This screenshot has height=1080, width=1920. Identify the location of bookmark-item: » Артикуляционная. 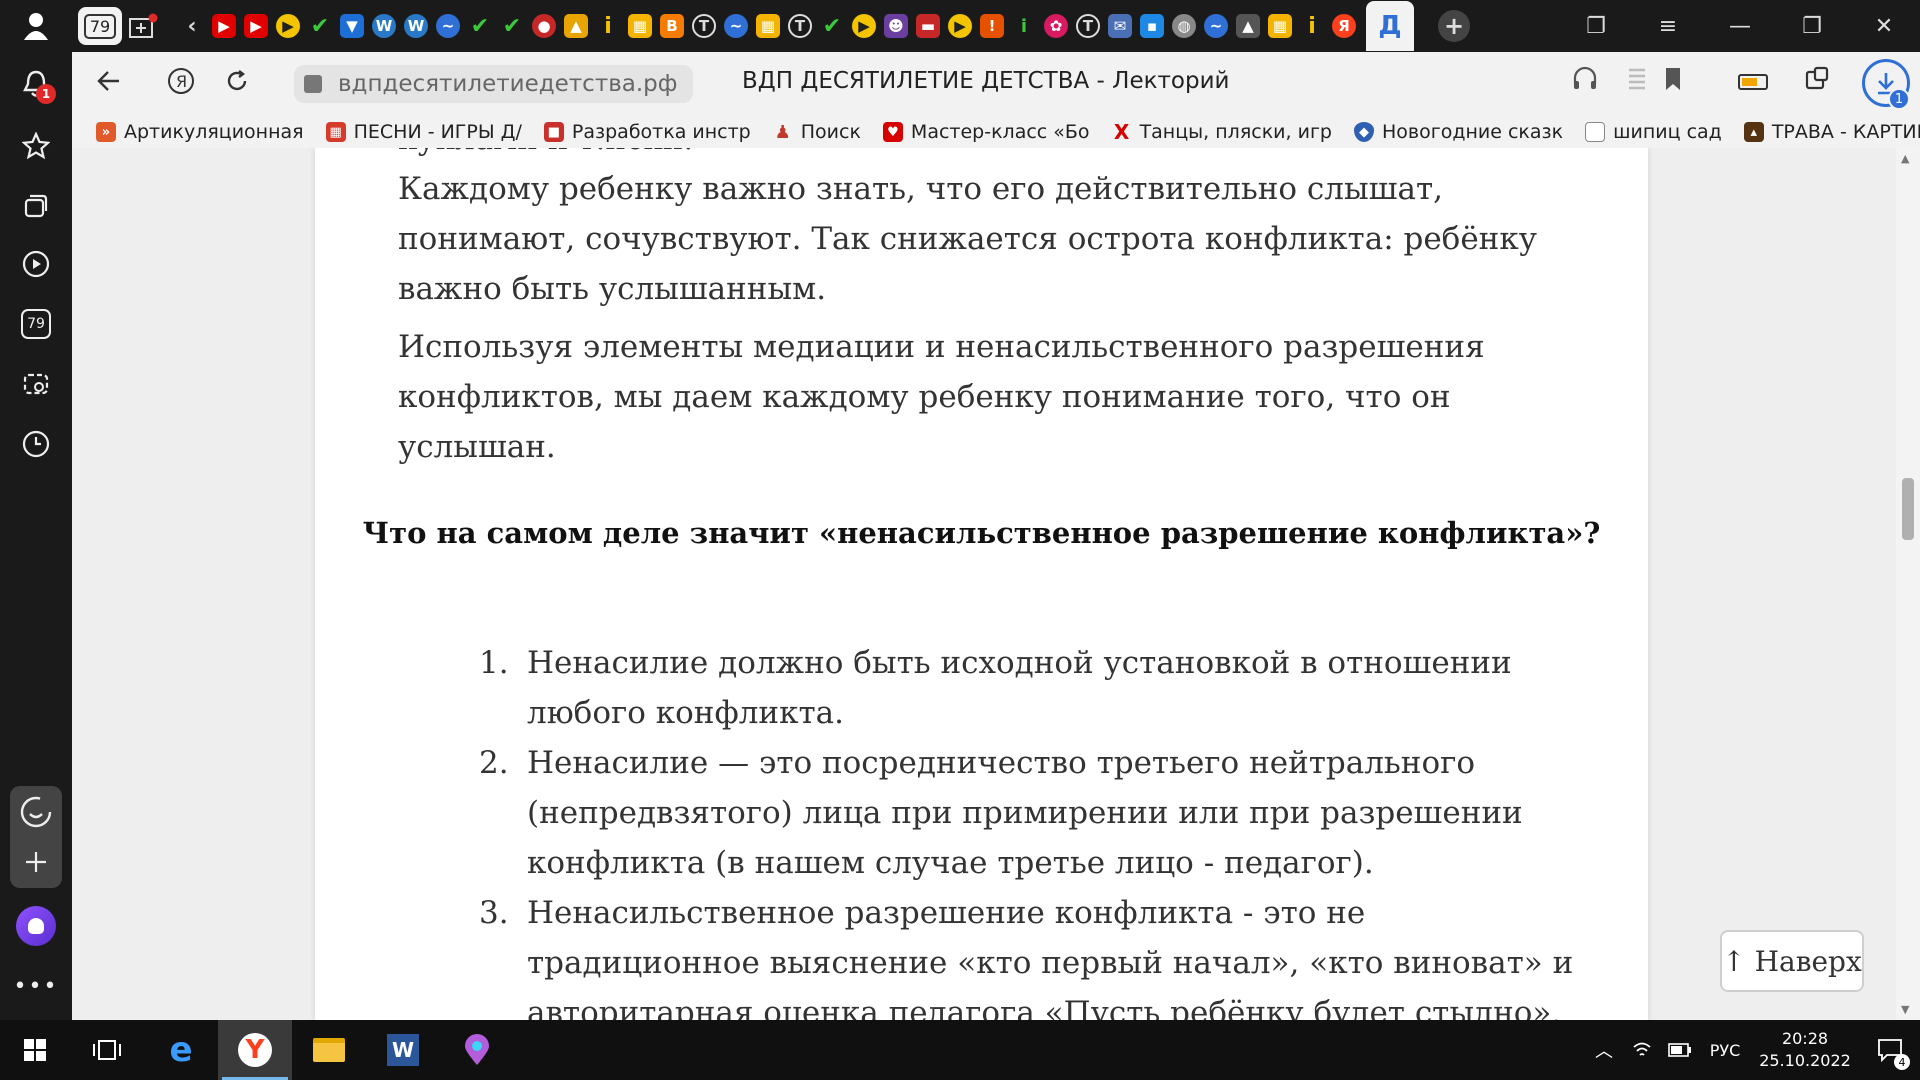
(200, 132).